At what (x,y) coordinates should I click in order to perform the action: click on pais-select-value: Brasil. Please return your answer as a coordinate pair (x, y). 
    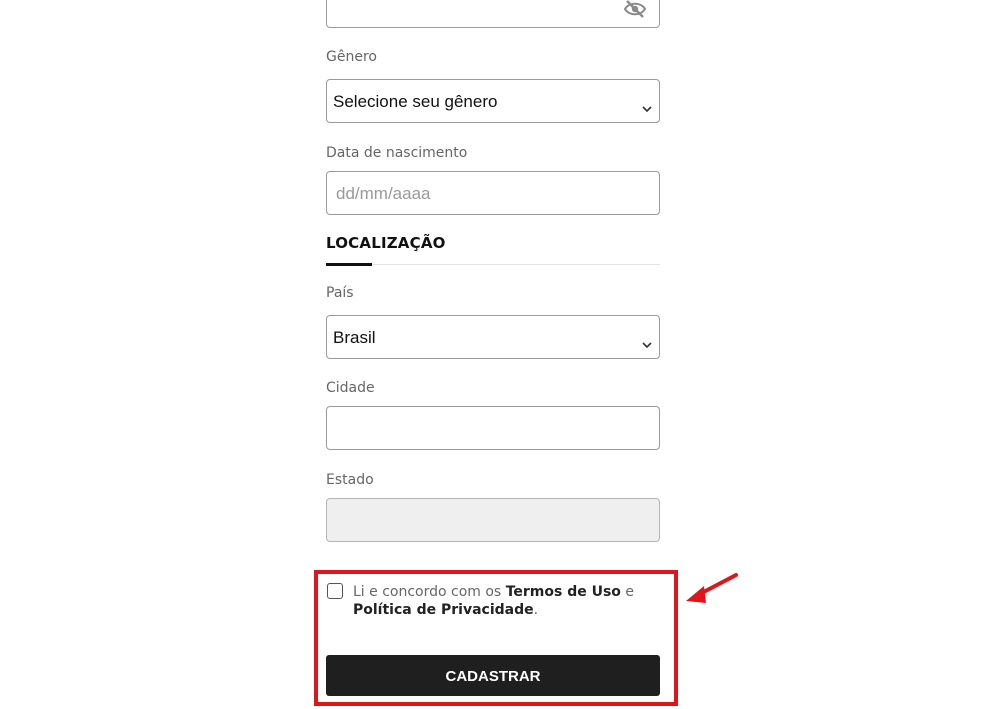
    Looking at the image, I should click on (354, 337).